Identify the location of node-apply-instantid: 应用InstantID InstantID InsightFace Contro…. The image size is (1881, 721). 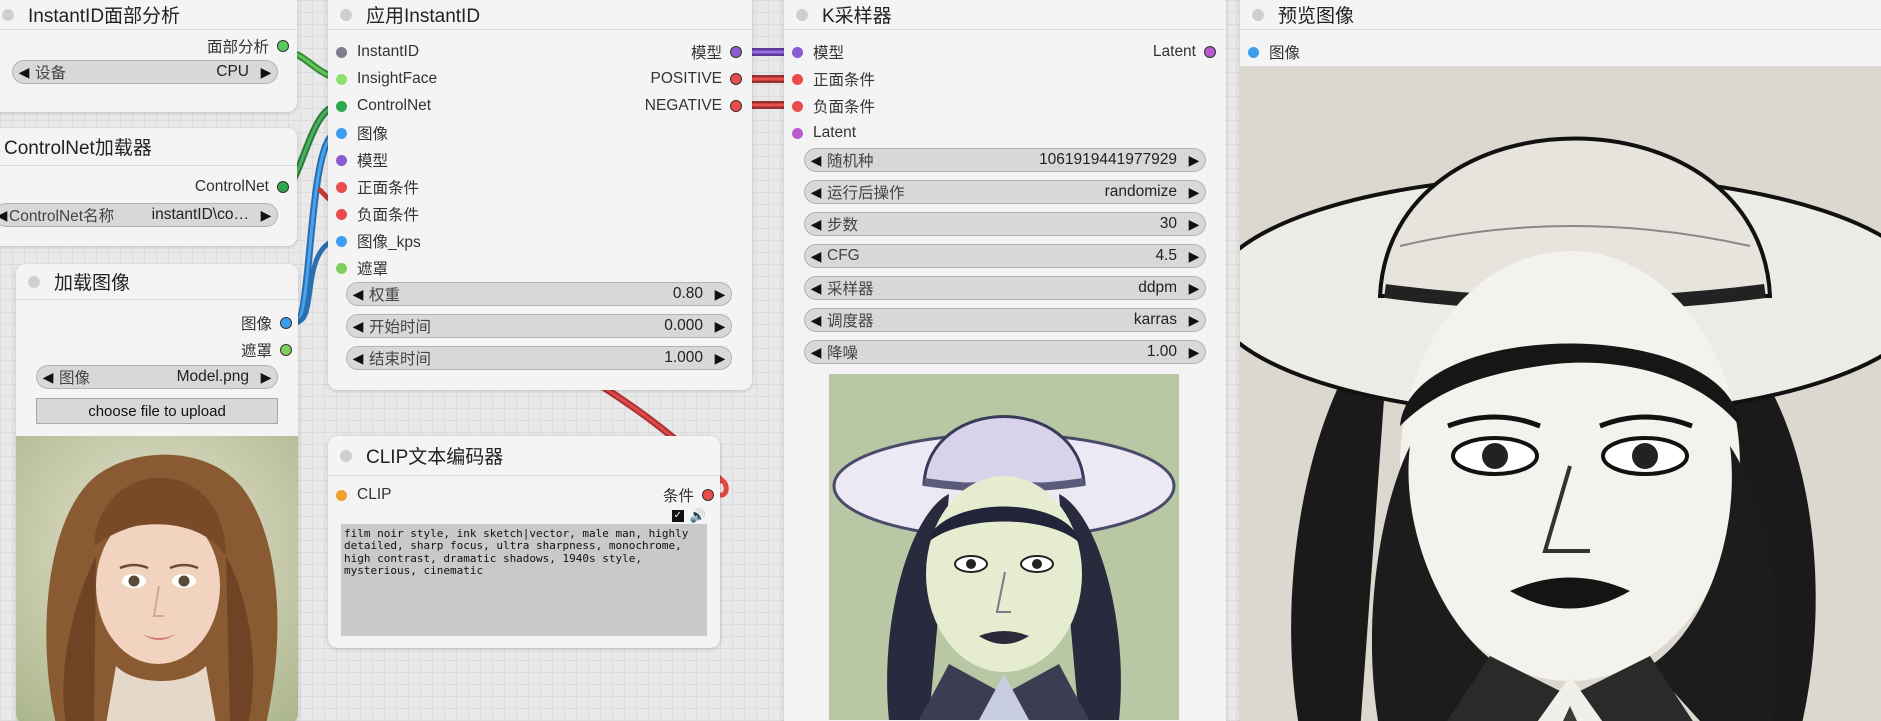
(540, 195).